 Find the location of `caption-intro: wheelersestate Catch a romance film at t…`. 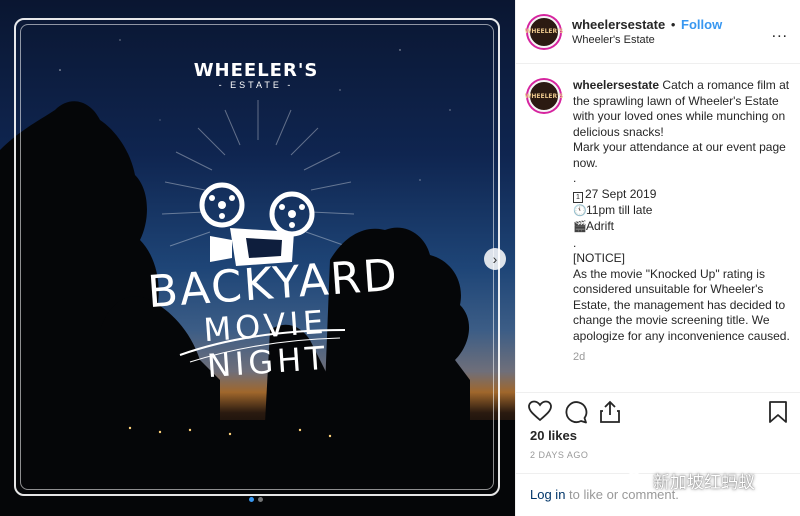

caption-intro: wheelersestate Catch a romance film at t… is located at coordinates (681, 109).